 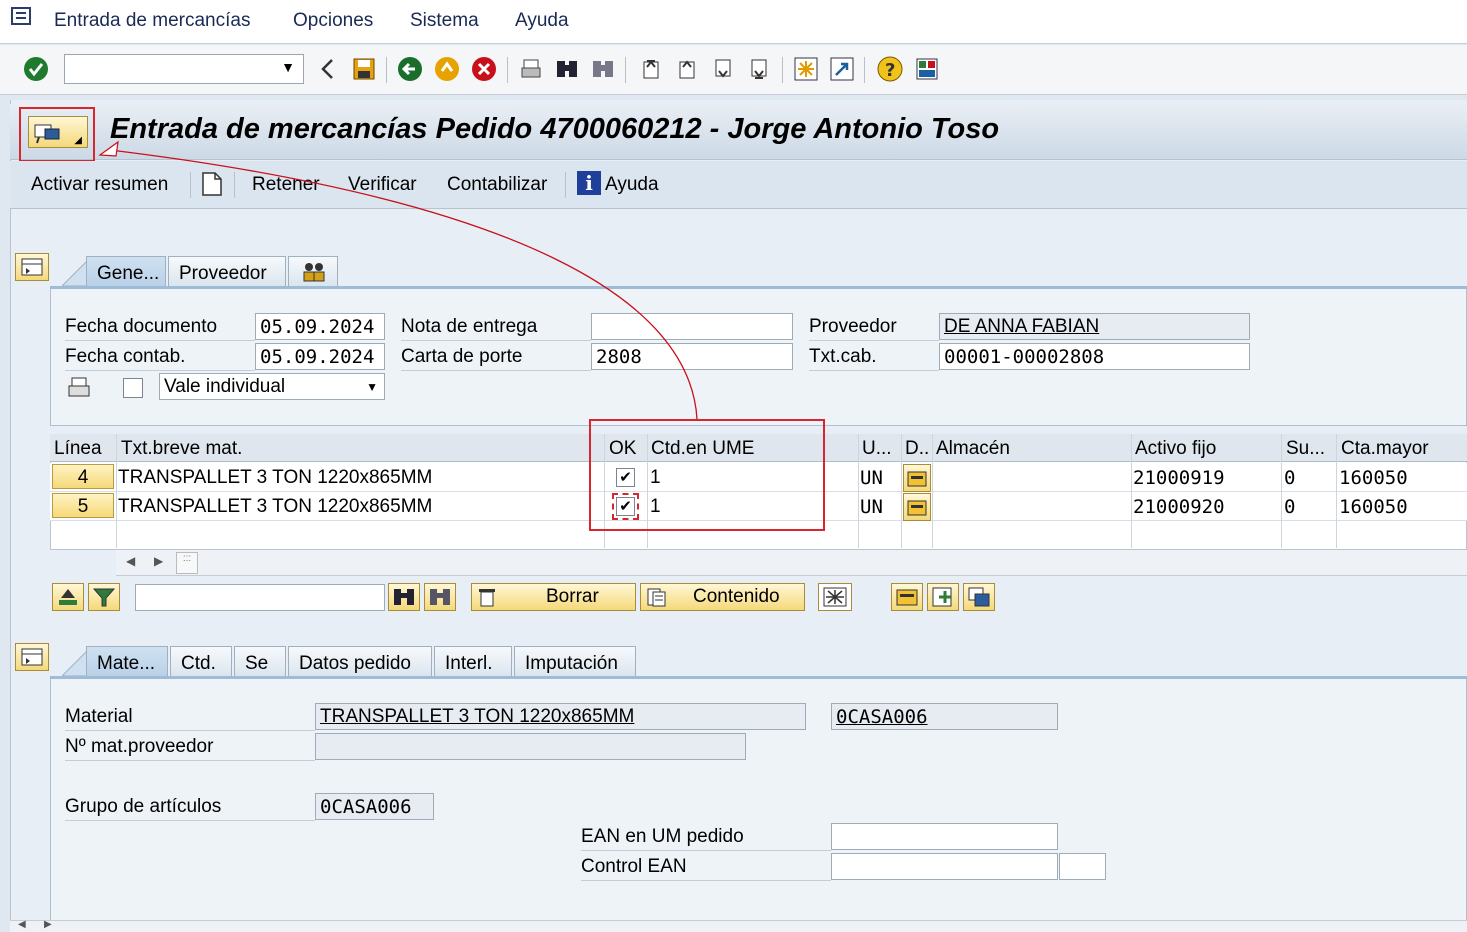 I want to click on tab-se: Se, so click(x=260, y=661).